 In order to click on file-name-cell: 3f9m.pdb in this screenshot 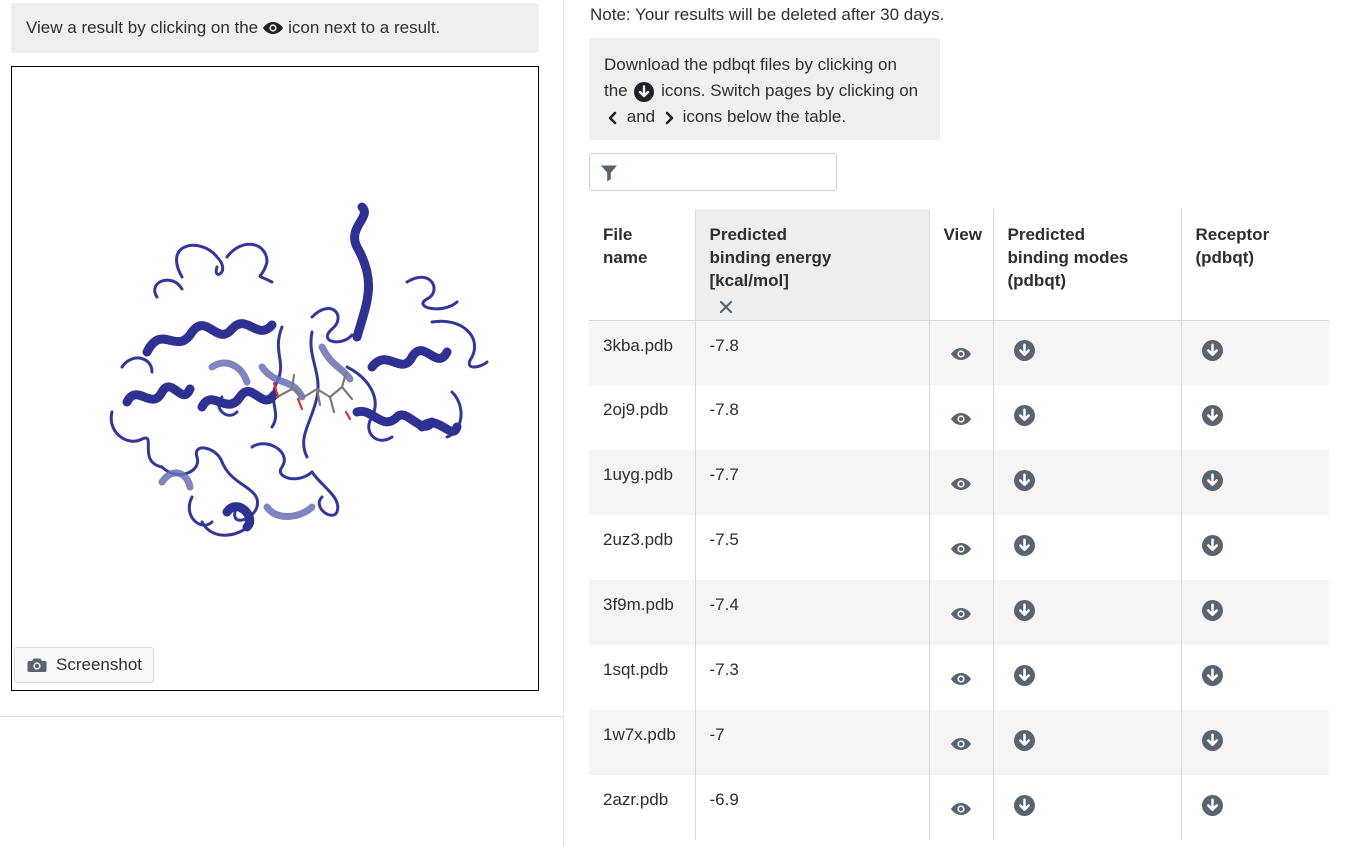, I will do `click(642, 612)`.